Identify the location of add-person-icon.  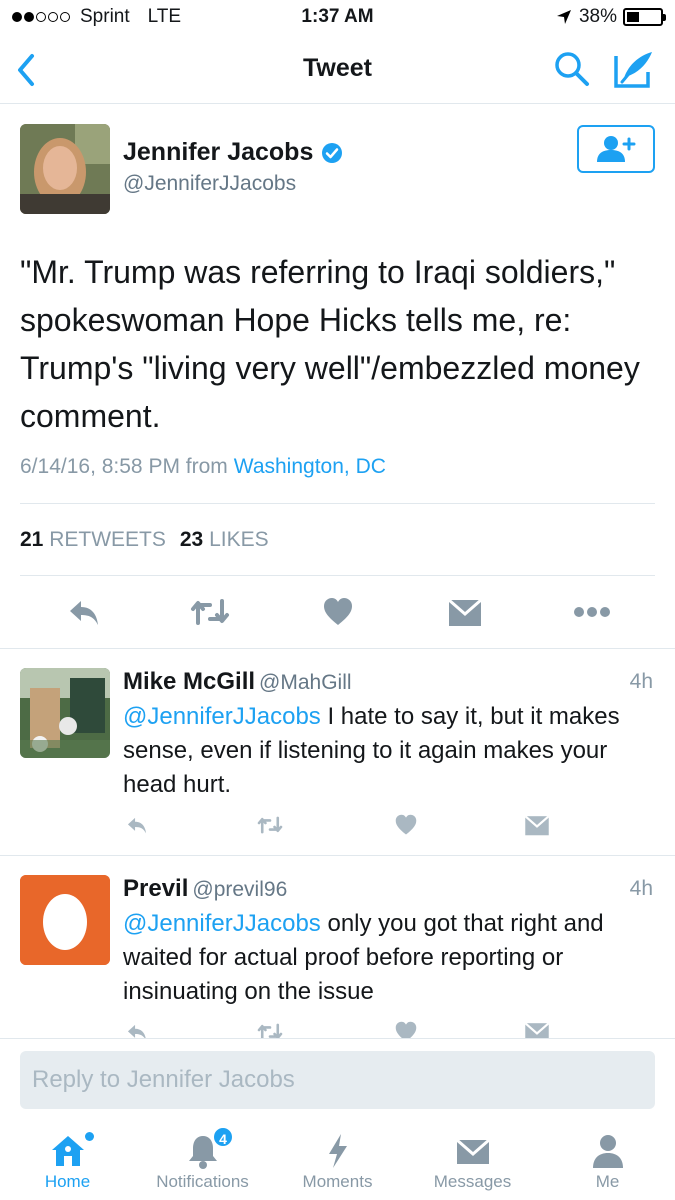
(616, 149).